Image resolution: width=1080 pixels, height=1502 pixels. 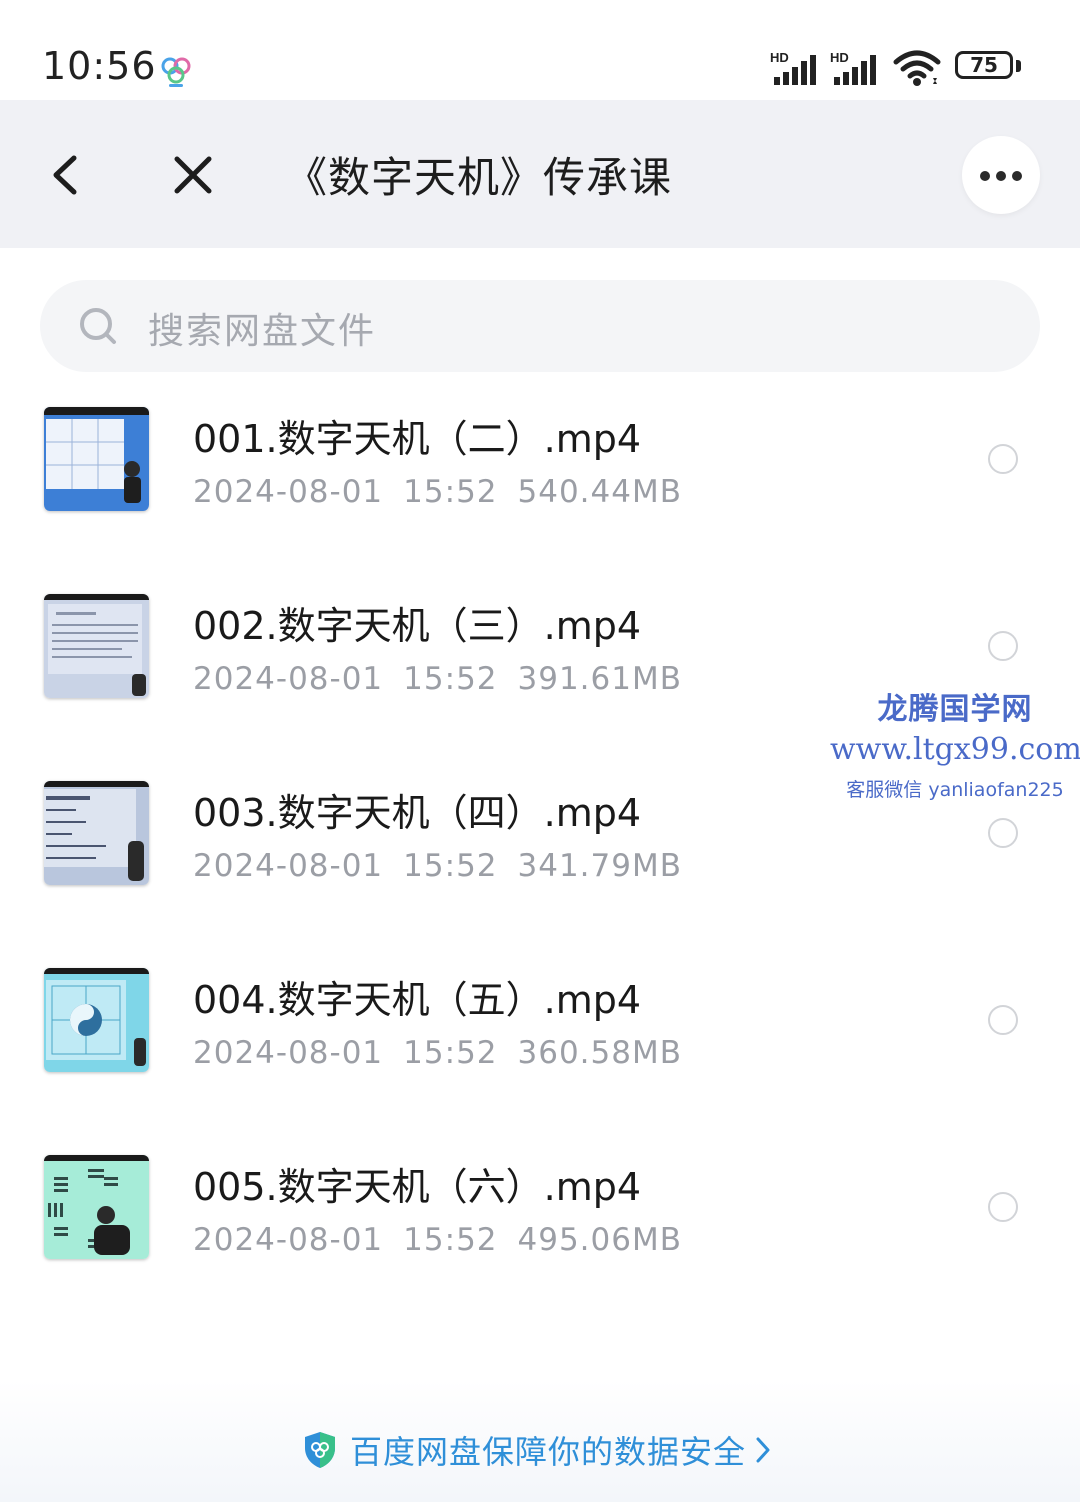 What do you see at coordinates (176, 72) in the screenshot?
I see `baidu-netdisk-icon` at bounding box center [176, 72].